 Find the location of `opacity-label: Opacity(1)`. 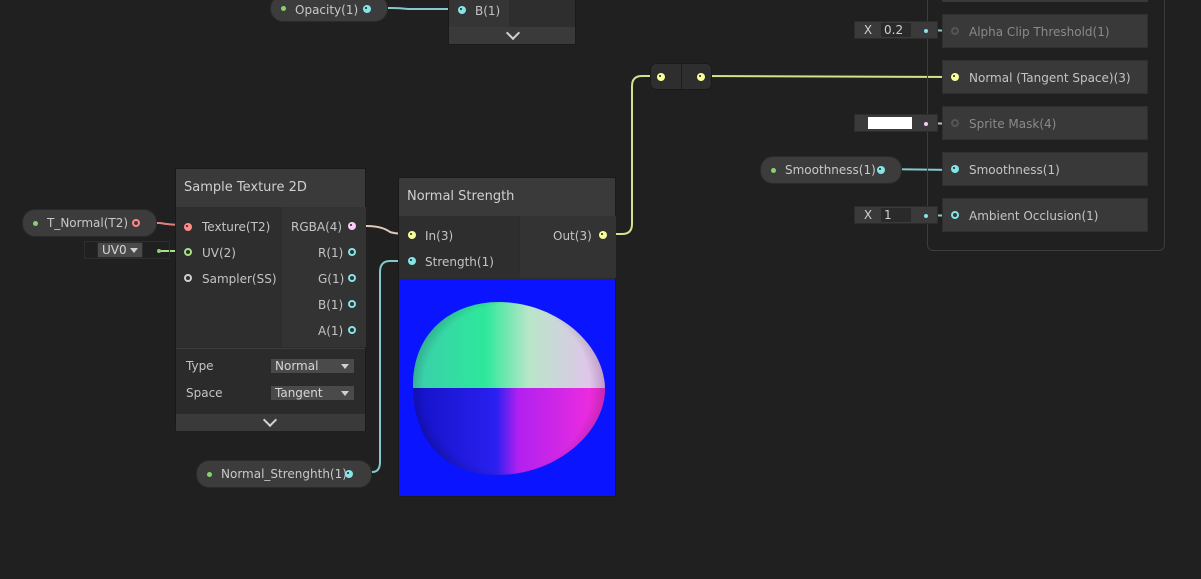

opacity-label: Opacity(1) is located at coordinates (327, 9).